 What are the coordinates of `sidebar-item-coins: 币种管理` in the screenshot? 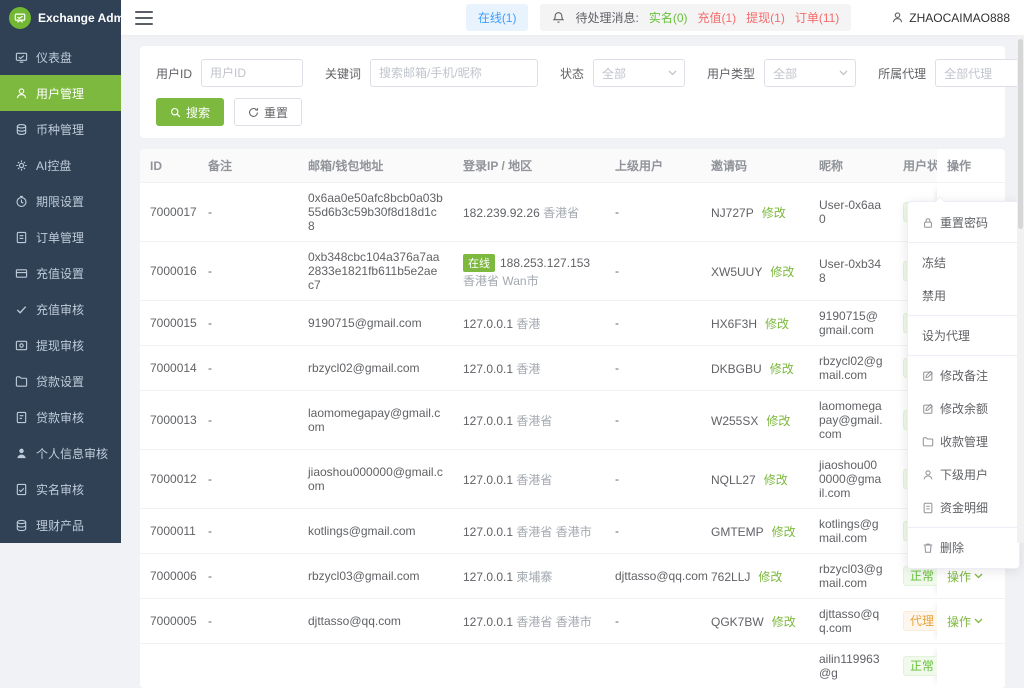 It's located at (60, 129).